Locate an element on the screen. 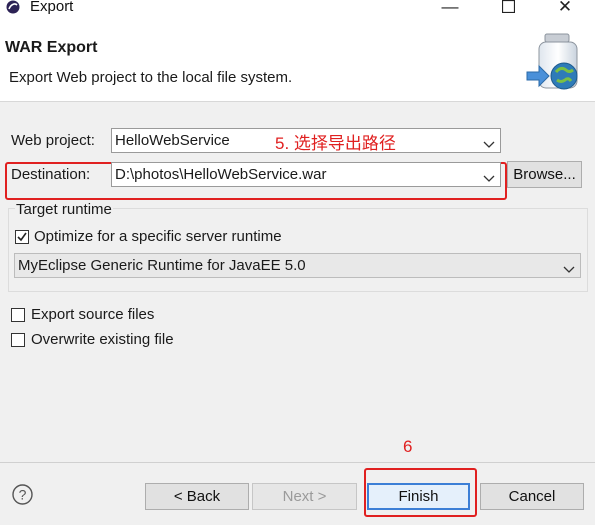 Image resolution: width=595 pixels, height=525 pixels. window-title: Export is located at coordinates (52, 7).